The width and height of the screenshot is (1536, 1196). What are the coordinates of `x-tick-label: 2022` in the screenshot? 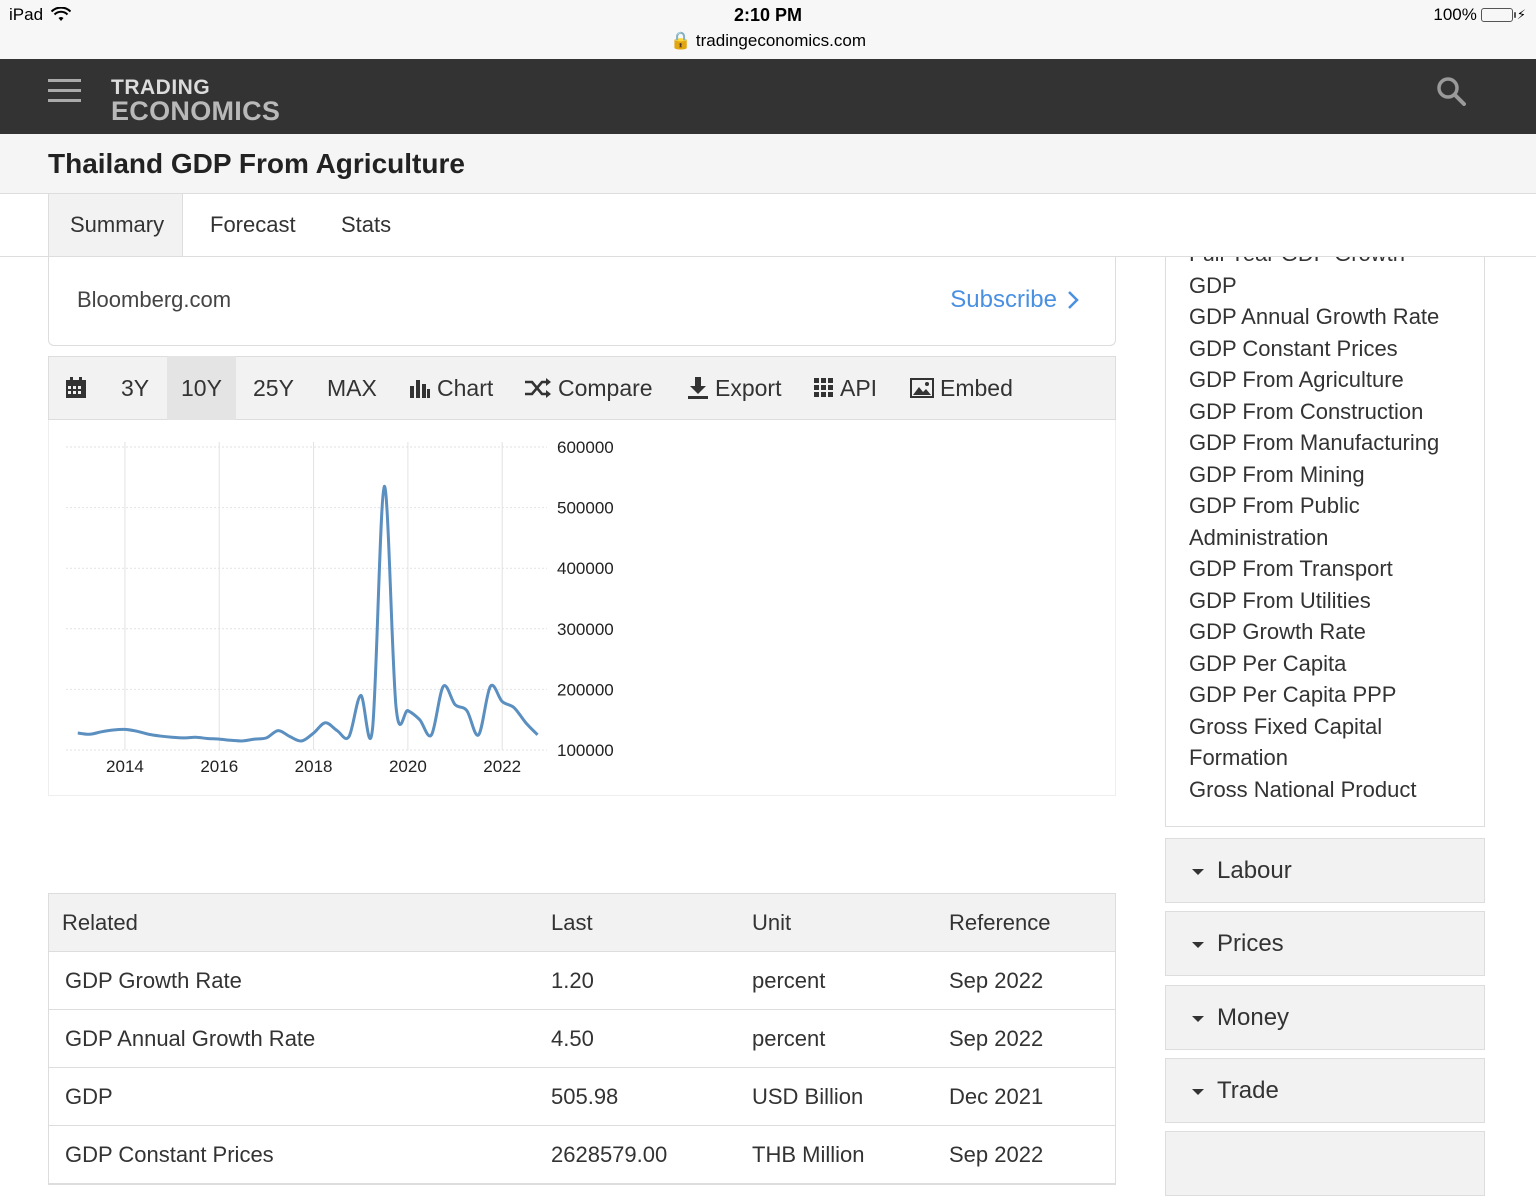 It's located at (502, 766).